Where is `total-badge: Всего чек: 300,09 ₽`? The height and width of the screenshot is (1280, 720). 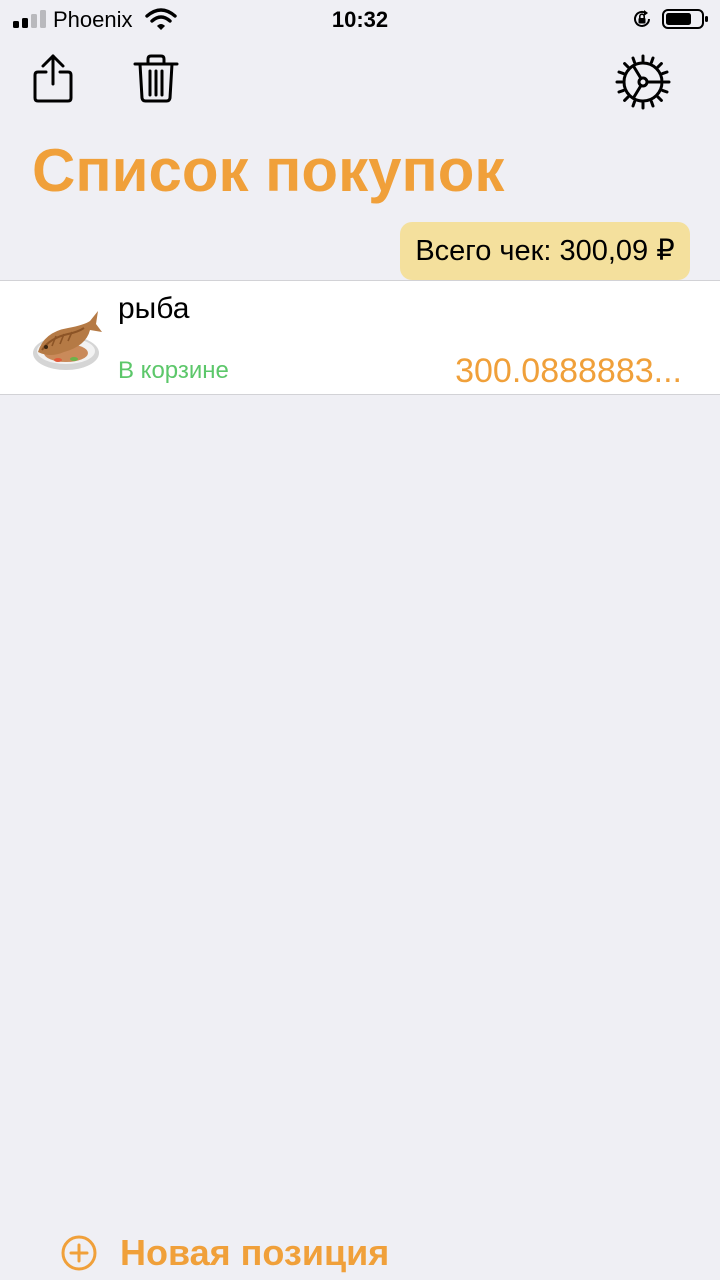 total-badge: Всего чек: 300,09 ₽ is located at coordinates (545, 251).